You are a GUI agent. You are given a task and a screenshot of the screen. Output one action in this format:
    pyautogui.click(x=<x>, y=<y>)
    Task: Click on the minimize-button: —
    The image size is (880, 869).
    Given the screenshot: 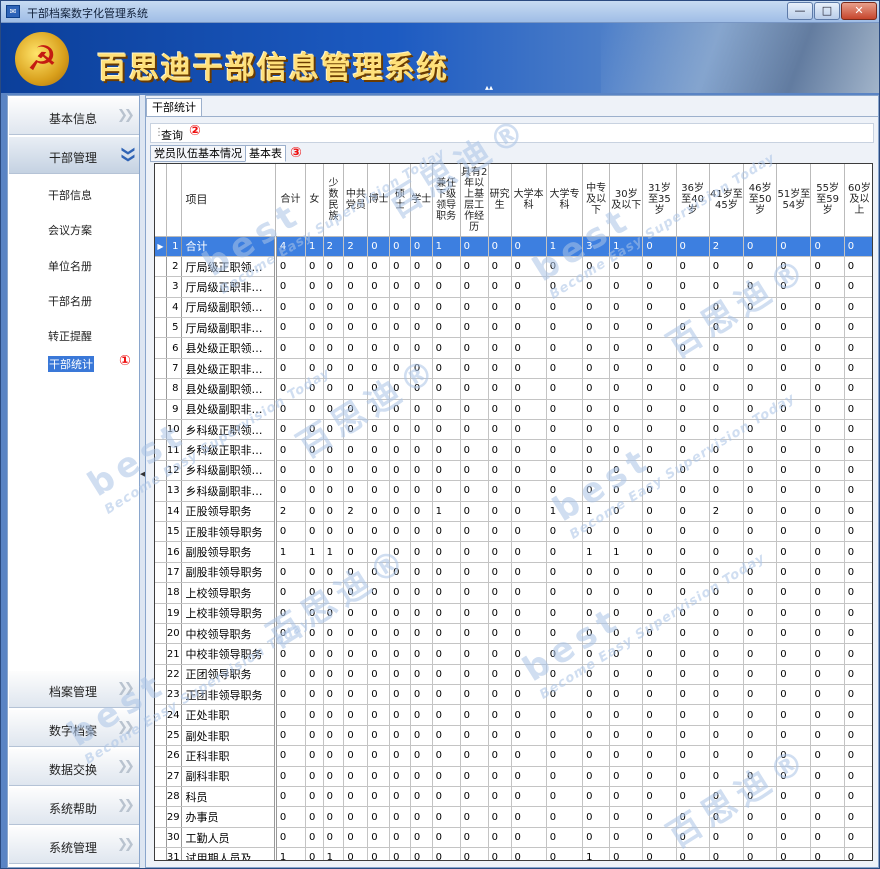 What is the action you would take?
    pyautogui.click(x=800, y=11)
    